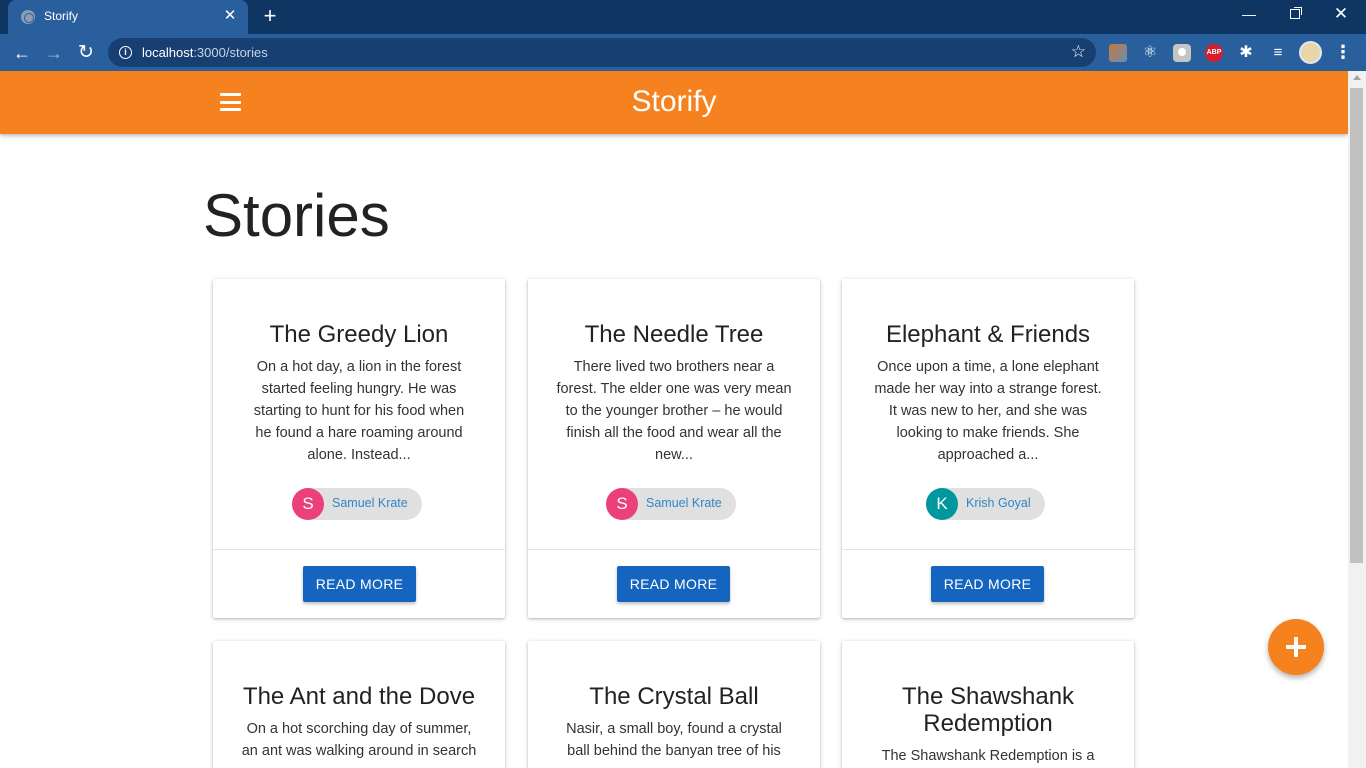 The image size is (1366, 768). I want to click on story-title: Elephant & Friends, so click(988, 334).